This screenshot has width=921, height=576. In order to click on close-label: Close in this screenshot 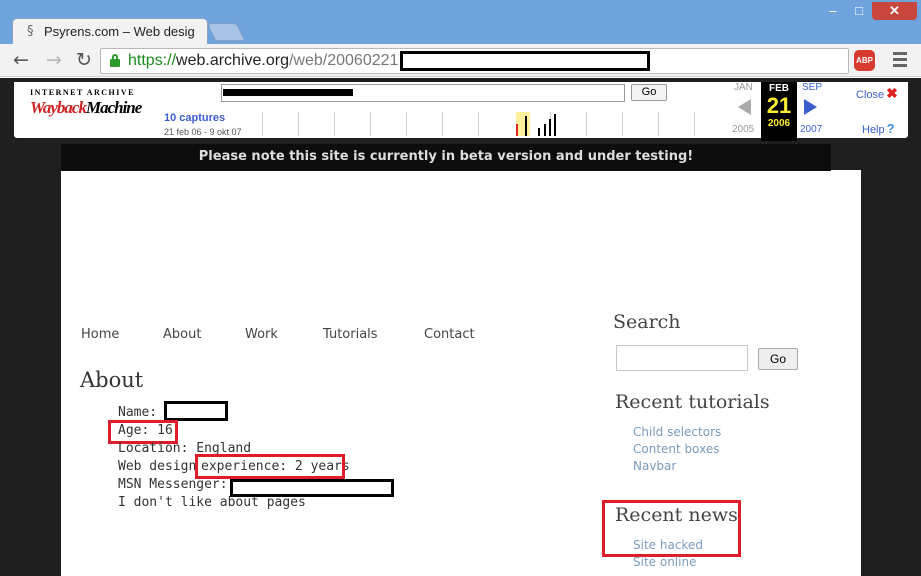, I will do `click(870, 95)`.